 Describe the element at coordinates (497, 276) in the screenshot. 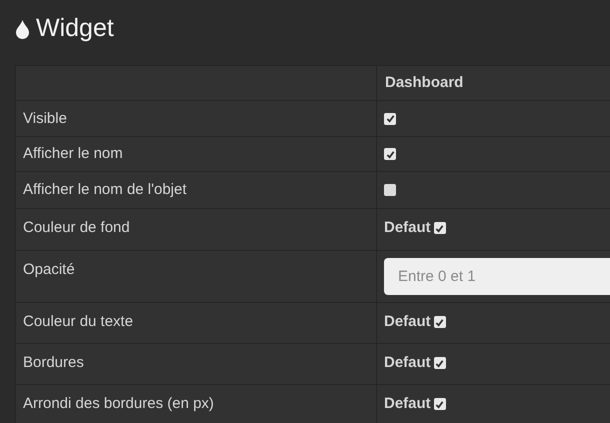

I see `opacity-field: Entre 0 et 1` at that location.